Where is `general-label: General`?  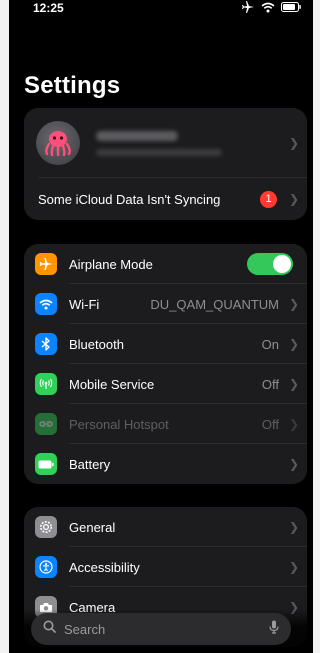 general-label: General is located at coordinates (92, 527).